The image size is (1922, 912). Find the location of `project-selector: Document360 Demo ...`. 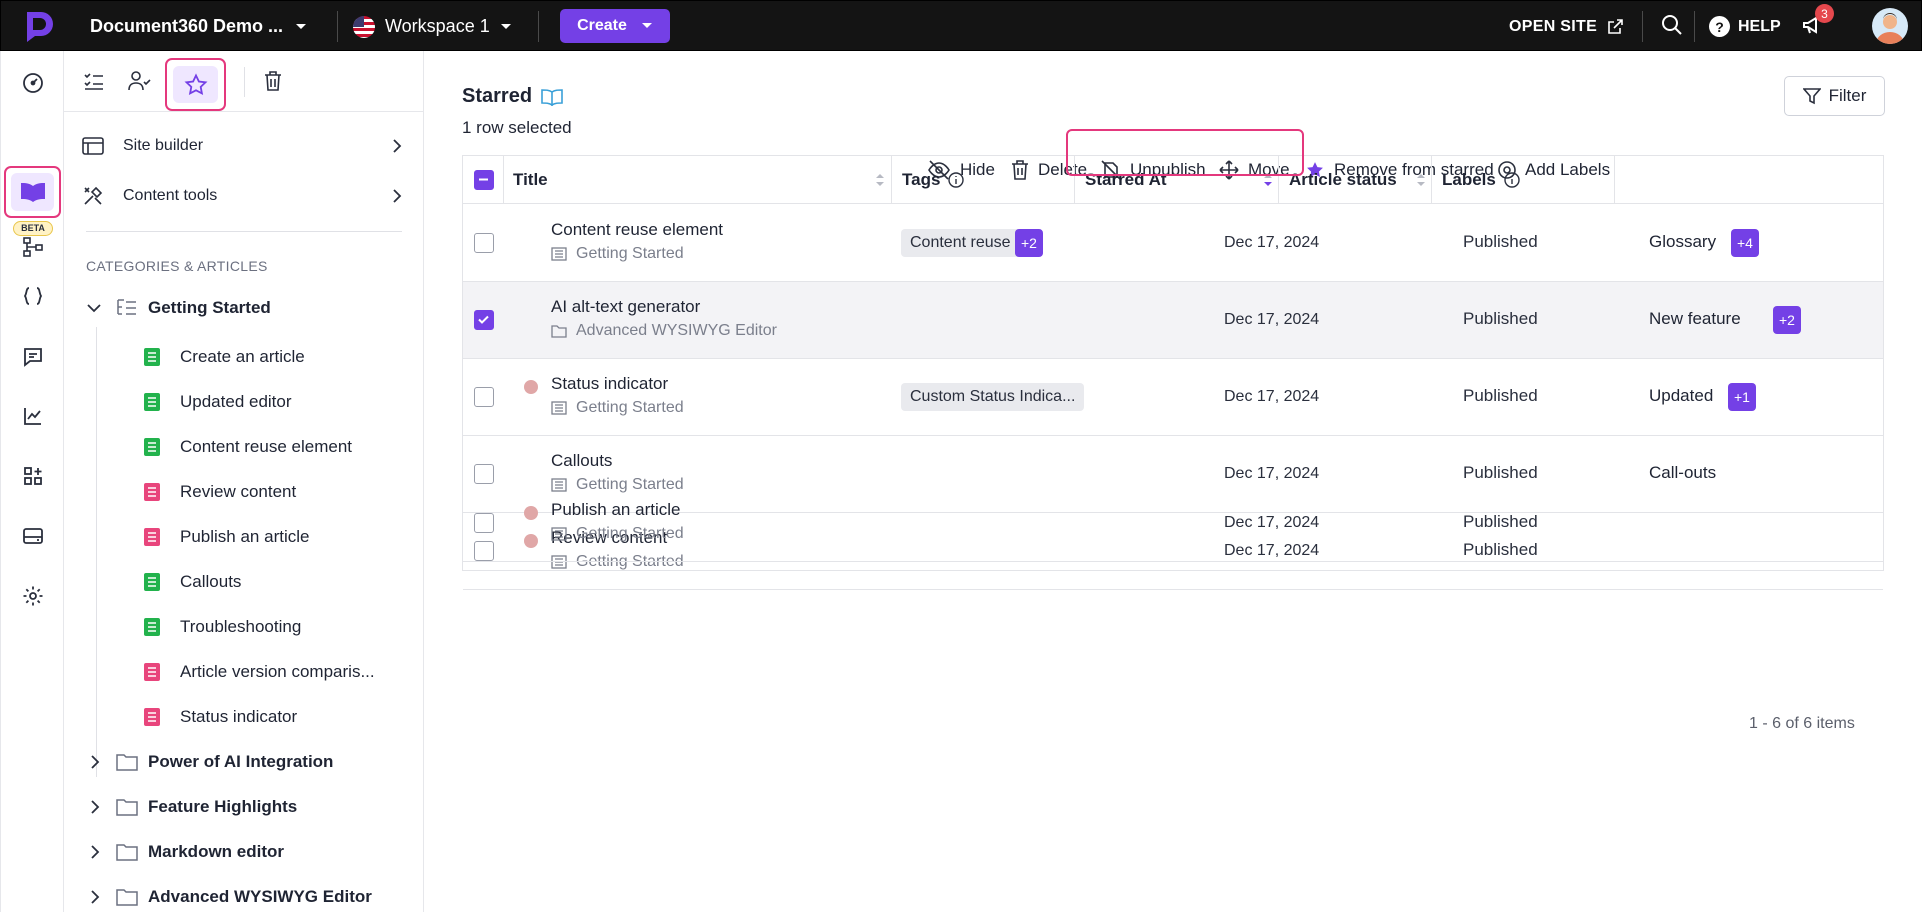

project-selector: Document360 Demo ... is located at coordinates (198, 26).